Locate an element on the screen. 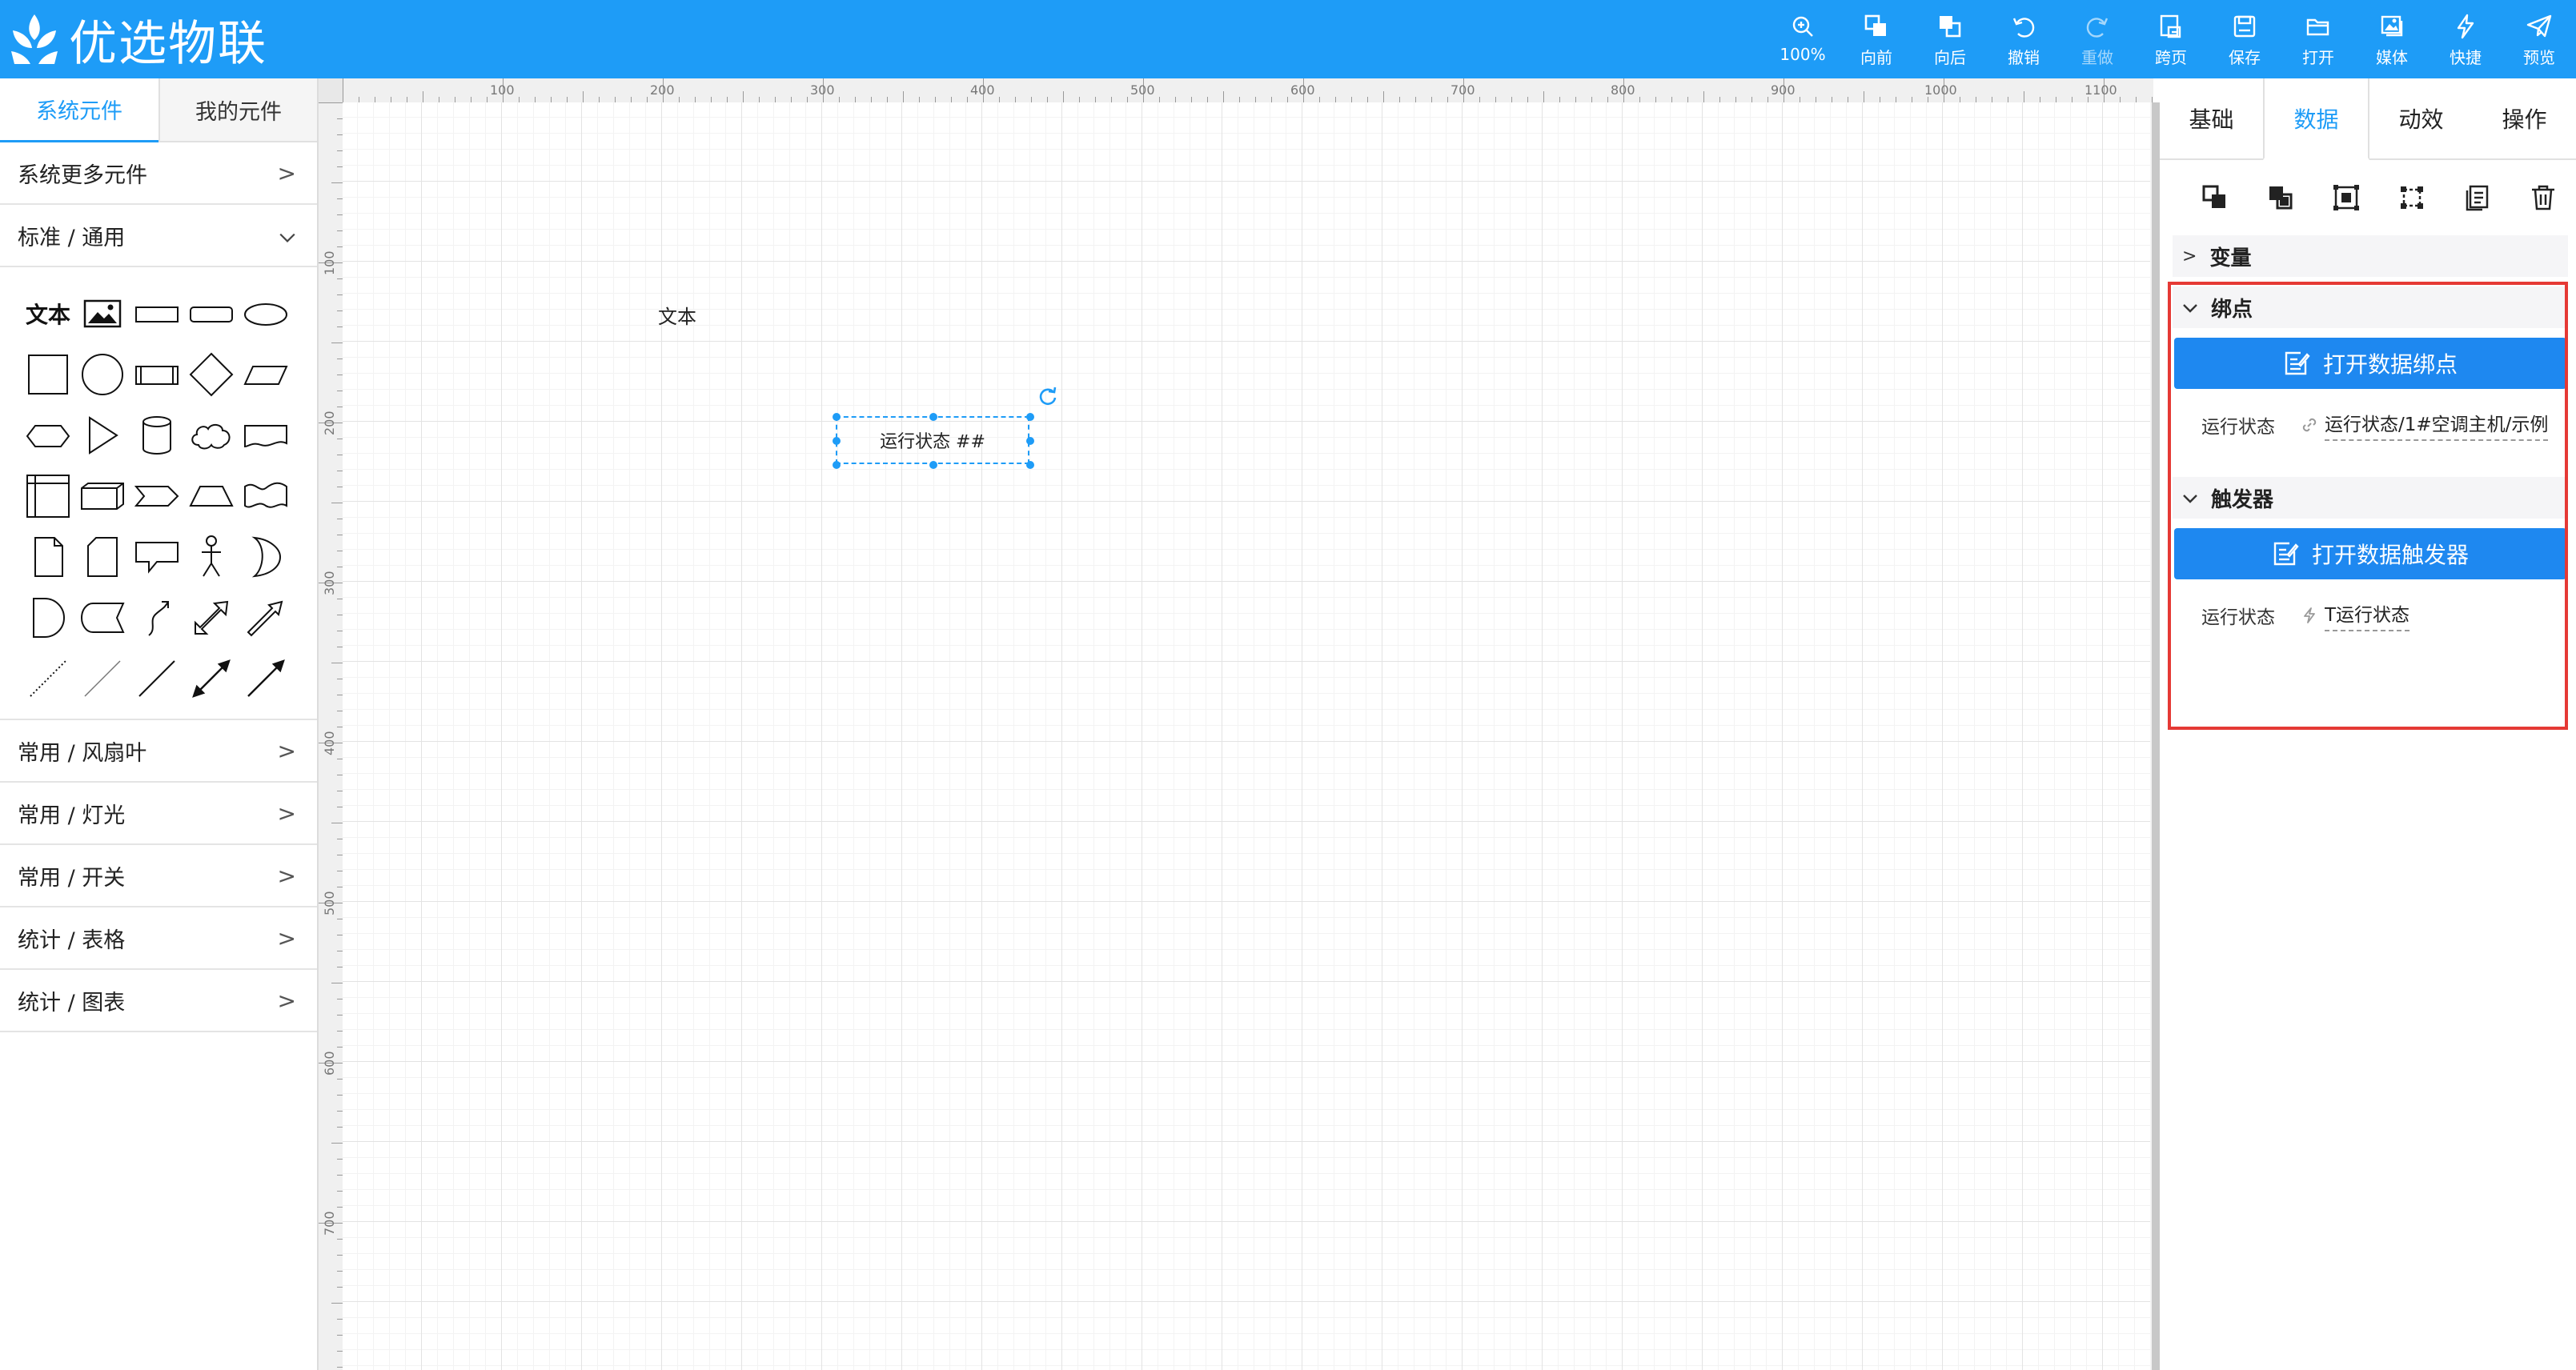 This screenshot has height=1370, width=2576. line-shape is located at coordinates (157, 679).